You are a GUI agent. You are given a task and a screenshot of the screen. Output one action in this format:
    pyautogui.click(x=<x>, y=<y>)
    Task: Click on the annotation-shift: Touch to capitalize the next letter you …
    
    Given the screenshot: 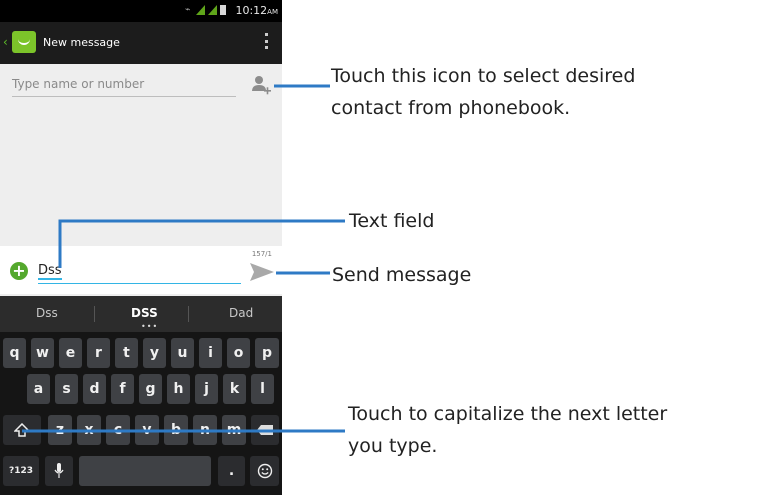 What is the action you would take?
    pyautogui.click(x=507, y=430)
    